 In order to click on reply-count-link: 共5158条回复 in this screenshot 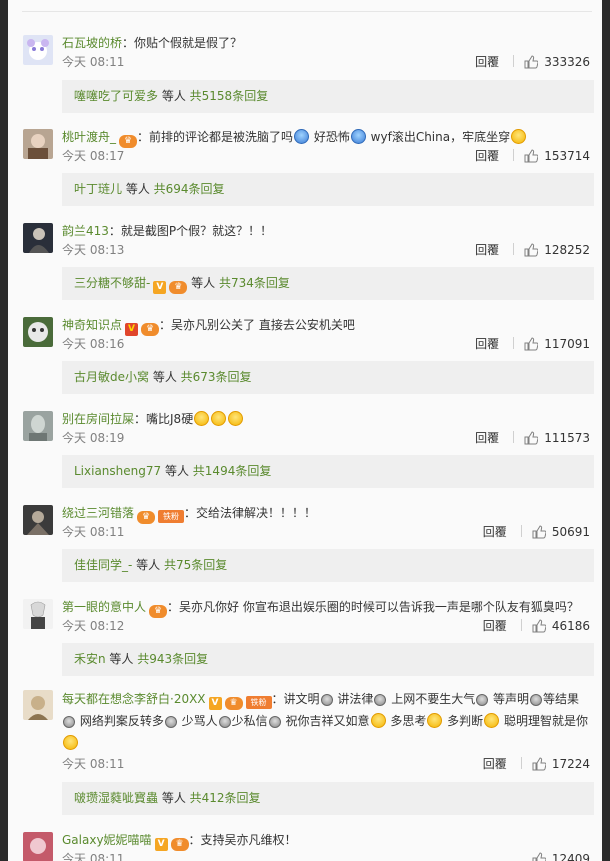, I will do `click(229, 96)`.